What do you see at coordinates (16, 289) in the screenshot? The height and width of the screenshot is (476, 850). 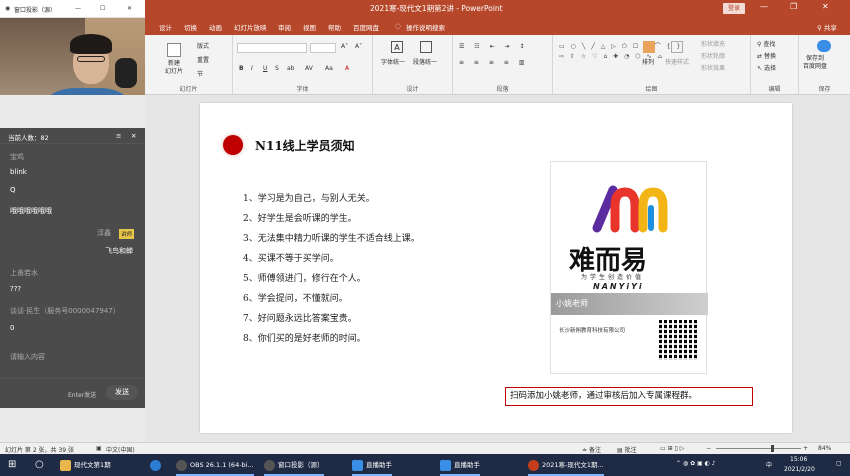 I see `chat-message: ???` at bounding box center [16, 289].